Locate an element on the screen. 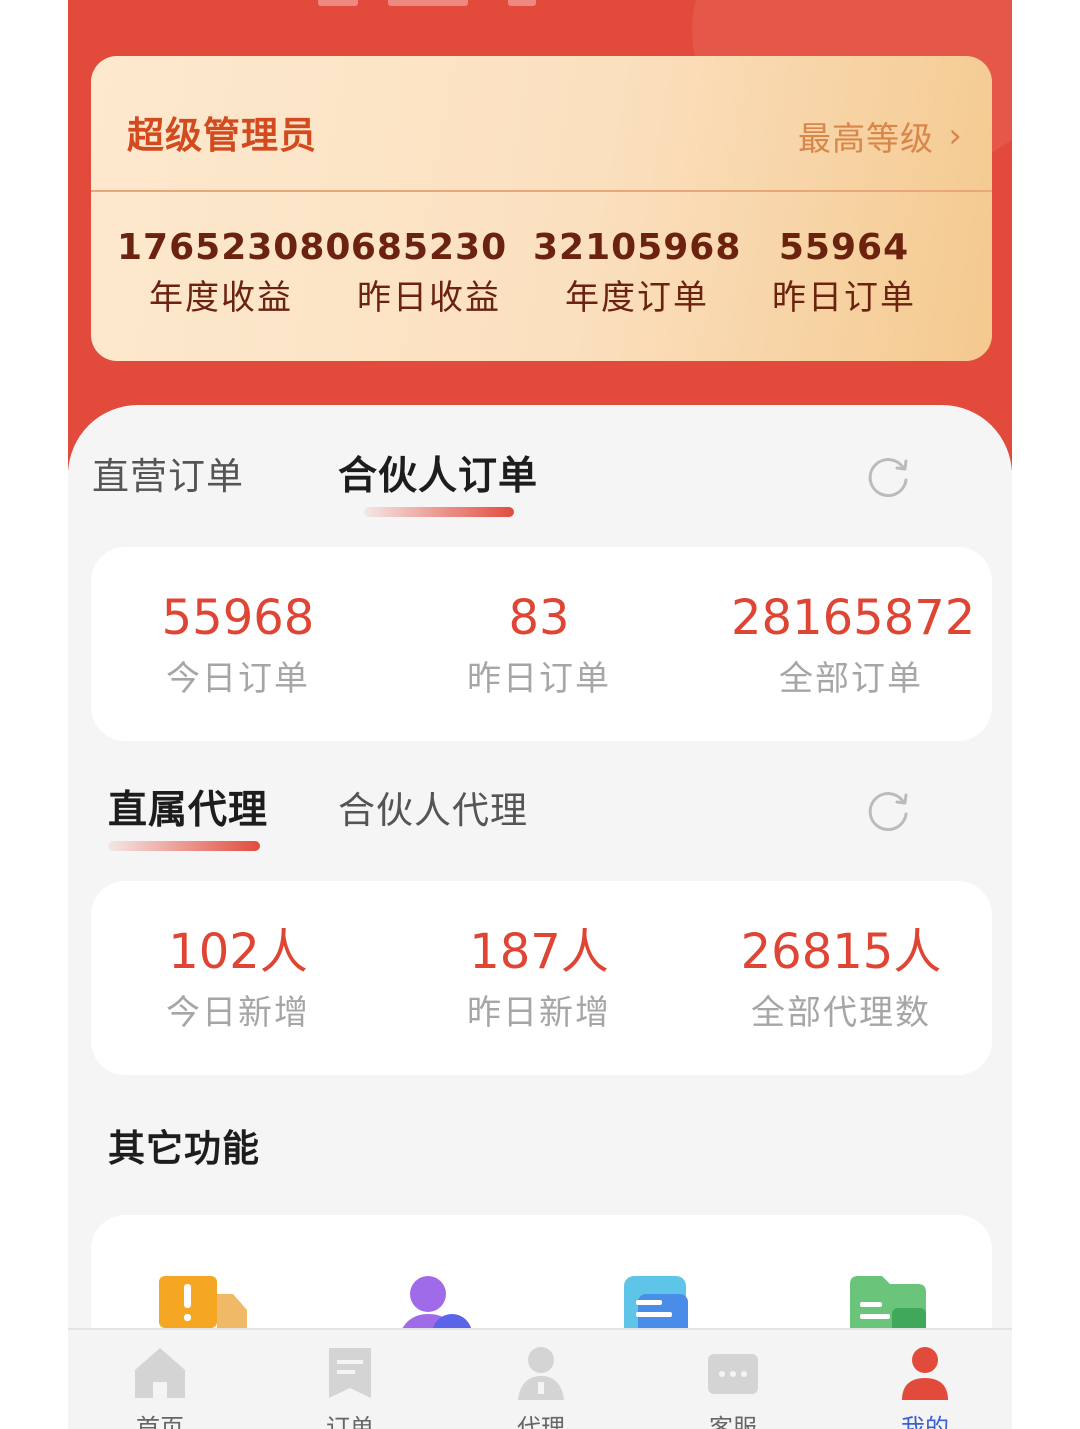  stat-label: 全部订单 is located at coordinates (851, 679).